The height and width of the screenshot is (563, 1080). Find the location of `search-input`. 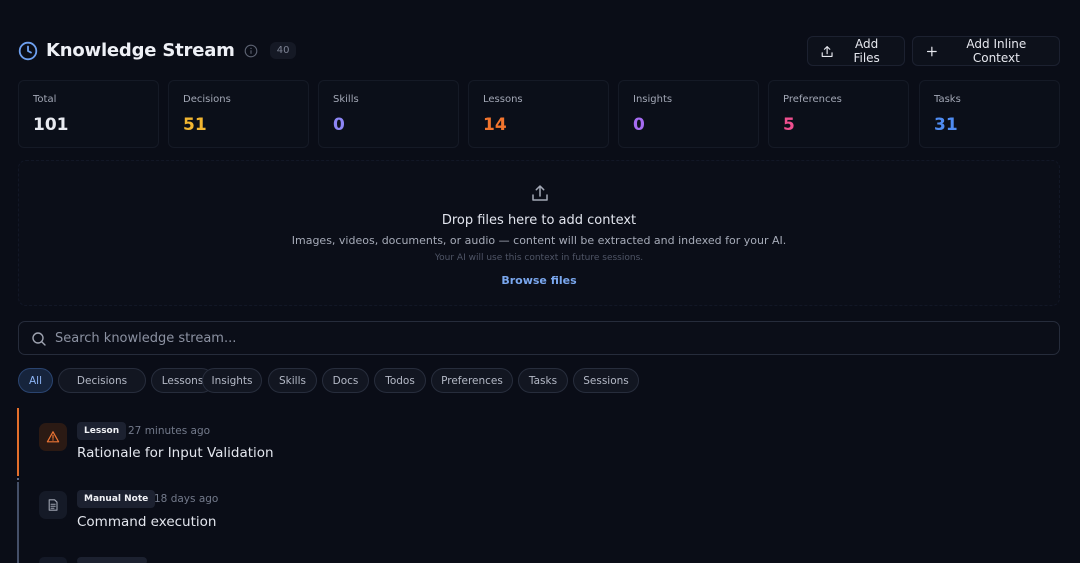

search-input is located at coordinates (550, 338).